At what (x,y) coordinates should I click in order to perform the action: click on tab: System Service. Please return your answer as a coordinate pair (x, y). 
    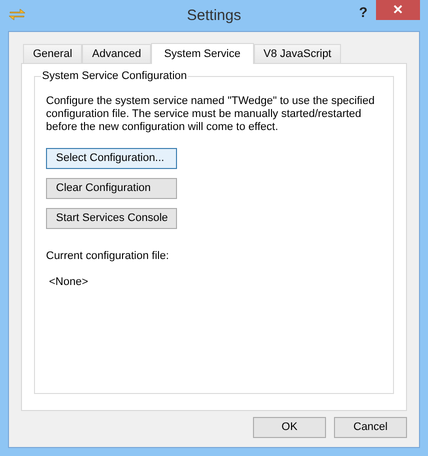
    Looking at the image, I should click on (202, 53).